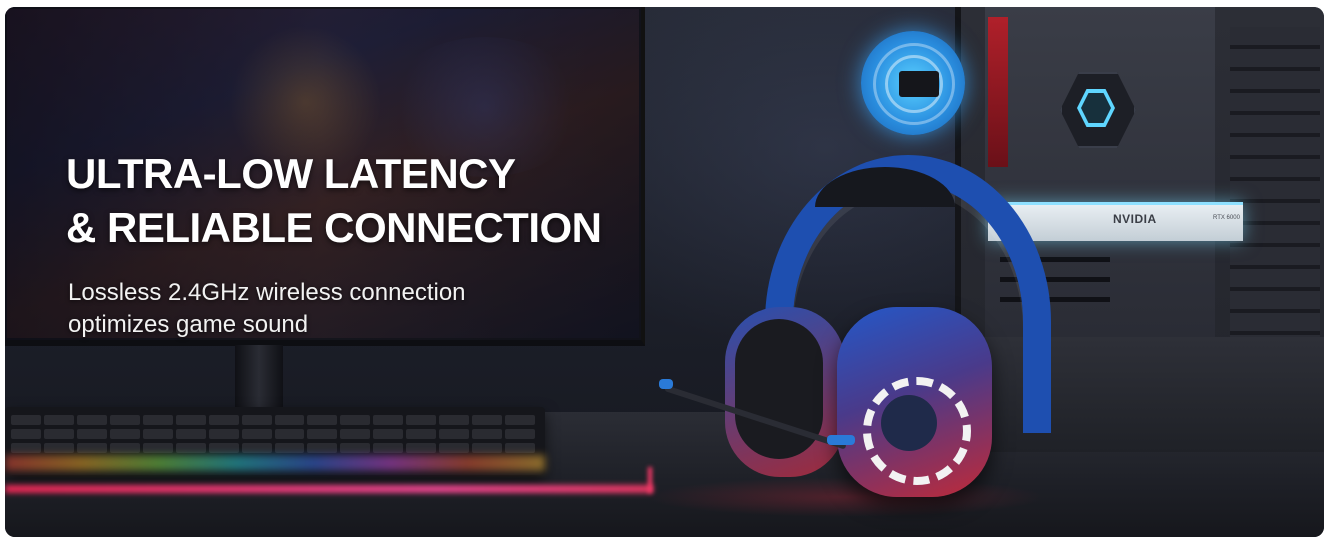 The width and height of the screenshot is (1329, 542). What do you see at coordinates (666, 384) in the screenshot?
I see `mic-tip` at bounding box center [666, 384].